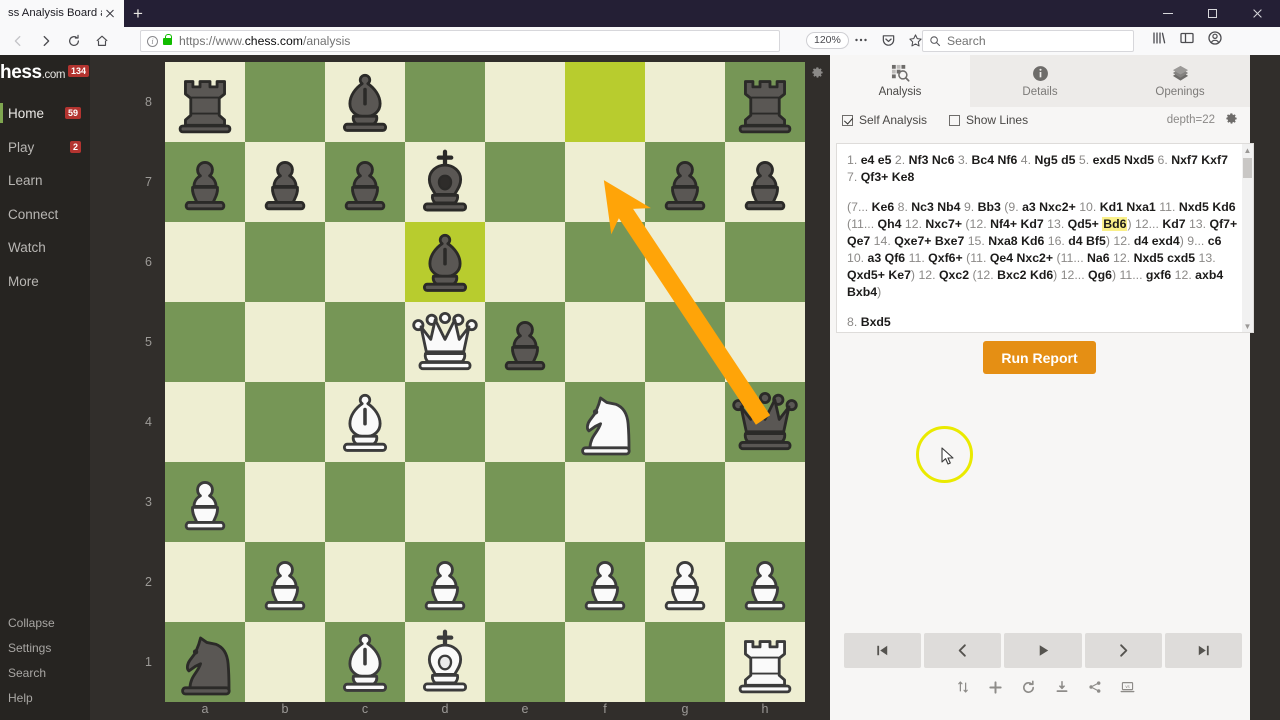 The width and height of the screenshot is (1280, 720). I want to click on square-e4, so click(525, 422).